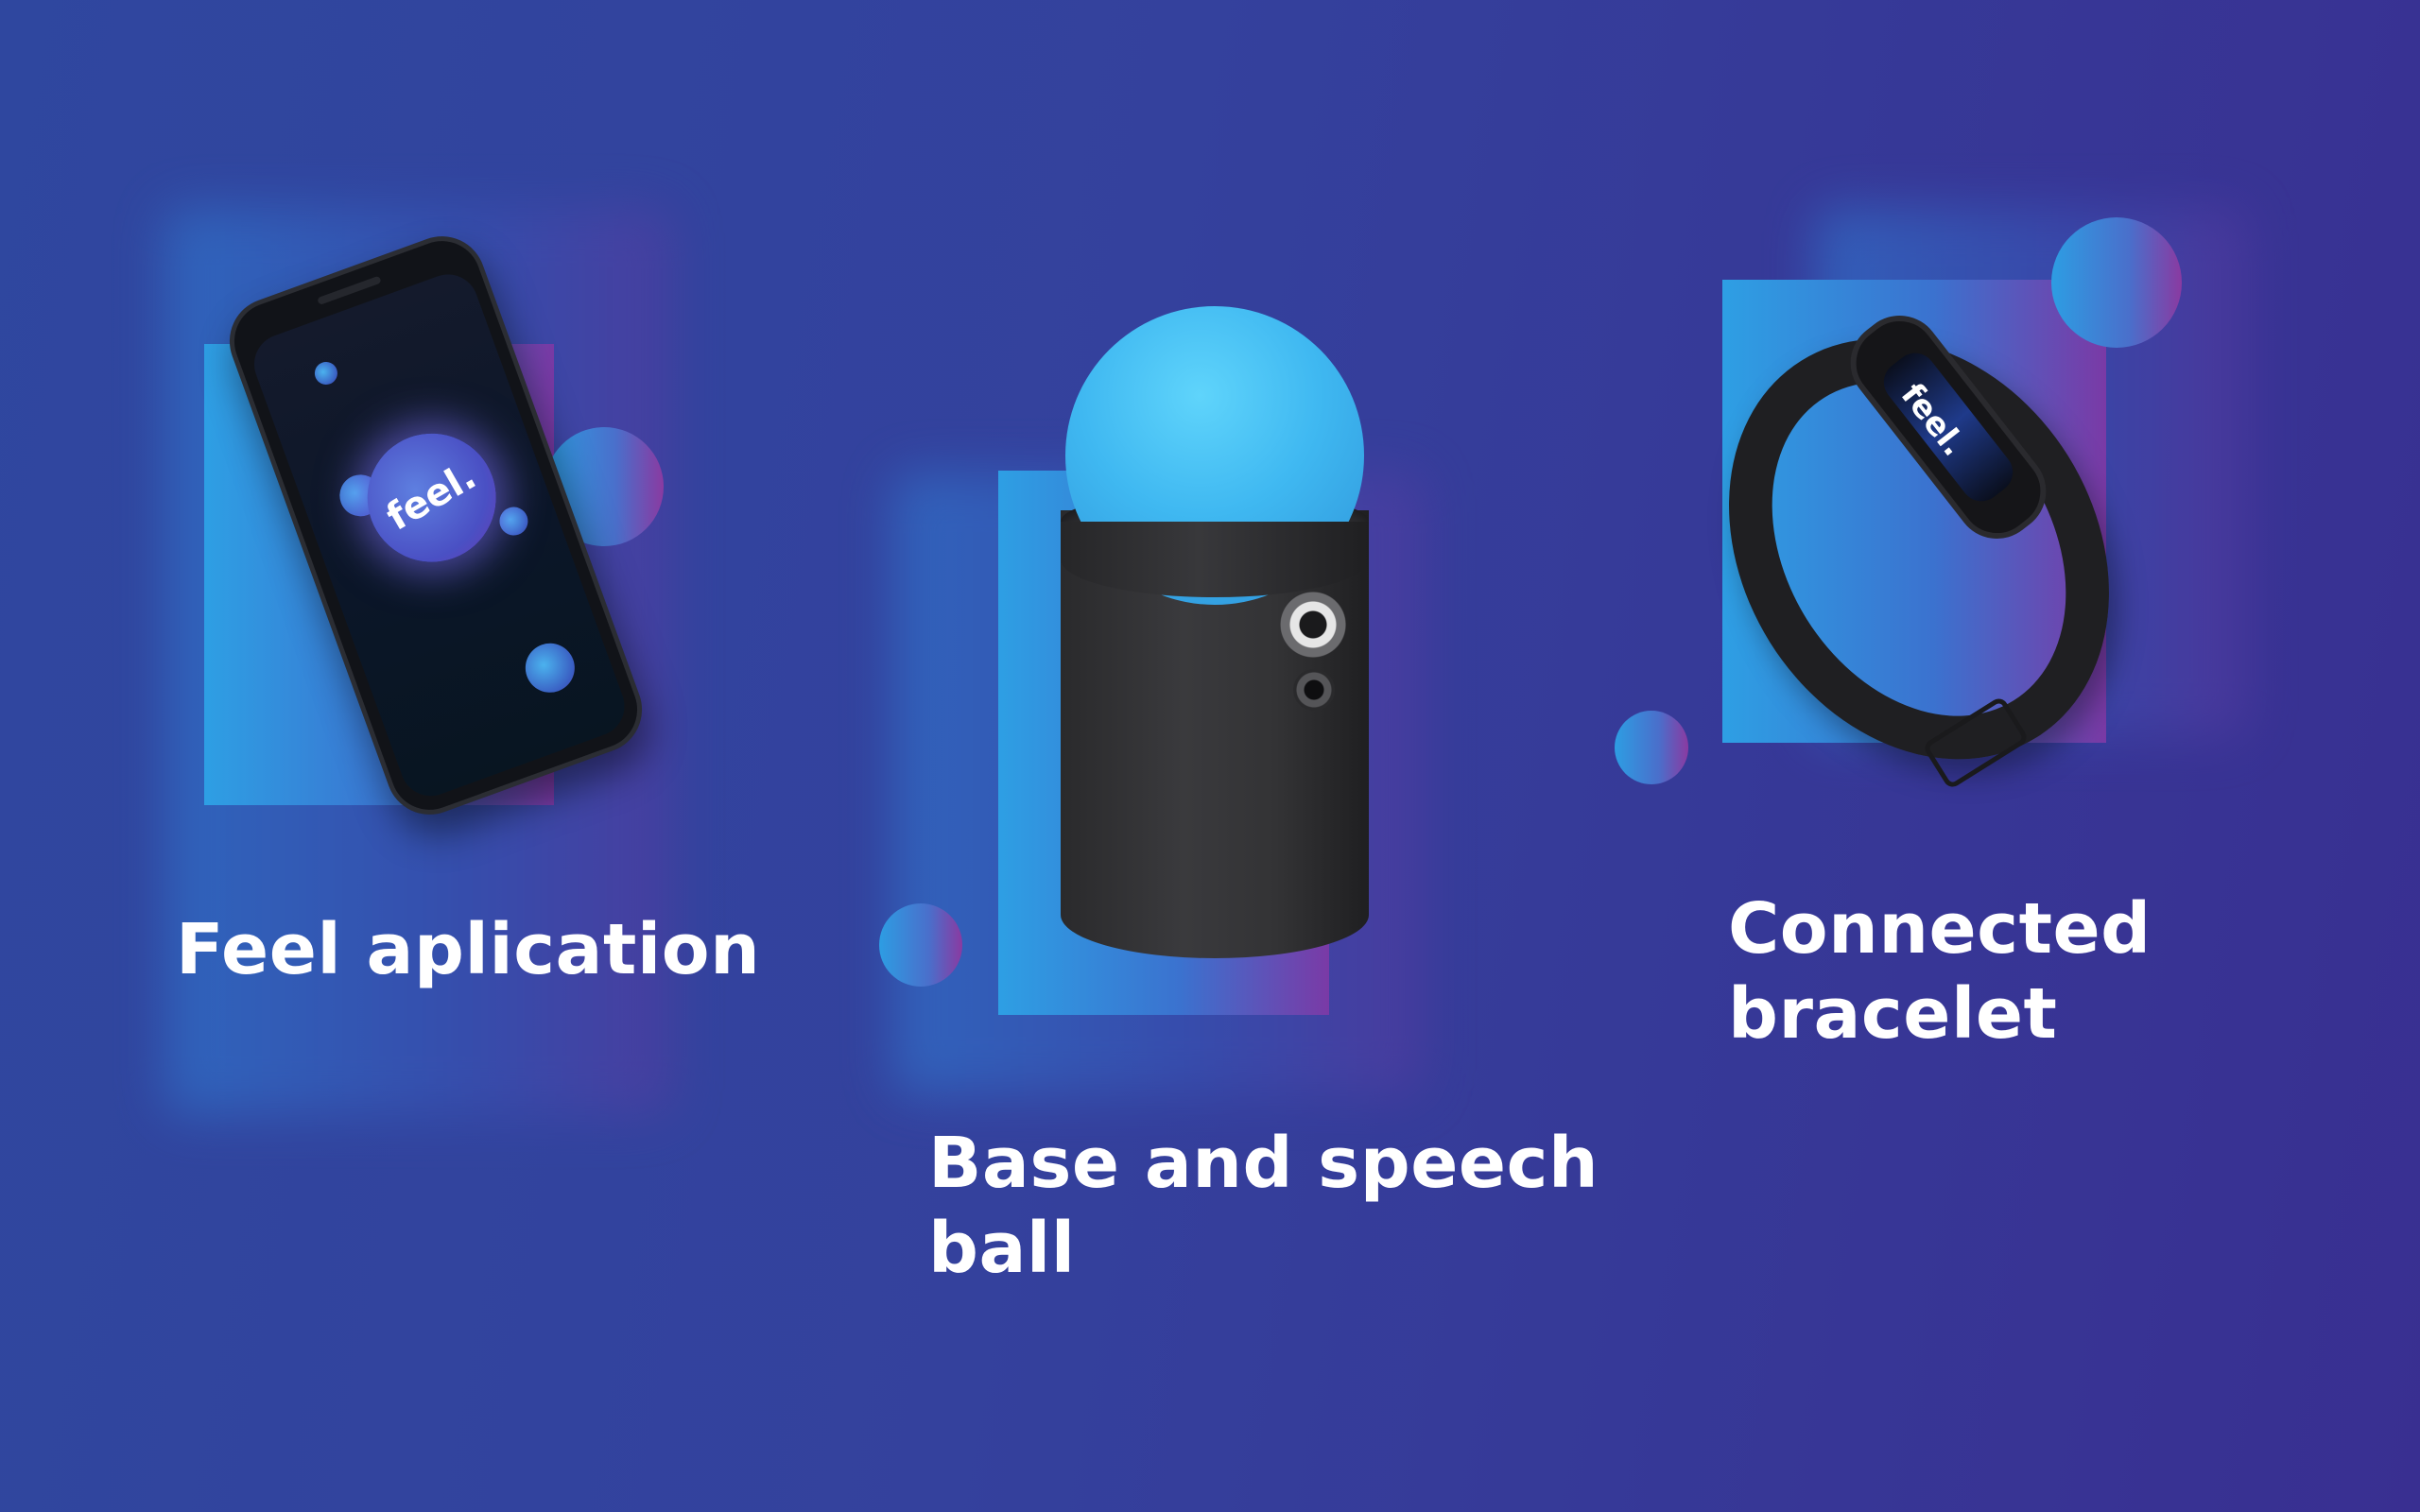  Describe the element at coordinates (1215, 559) in the screenshot. I see `base-front-lip` at that location.